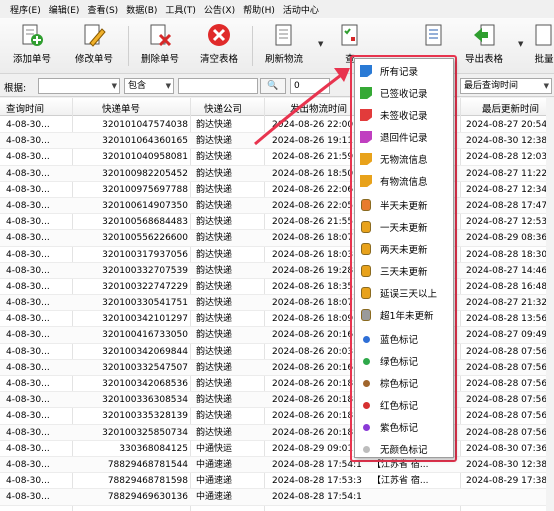 This screenshot has height=511, width=554. Describe the element at coordinates (79, 86) in the screenshot. I see `filter-field-select: ▼` at that location.